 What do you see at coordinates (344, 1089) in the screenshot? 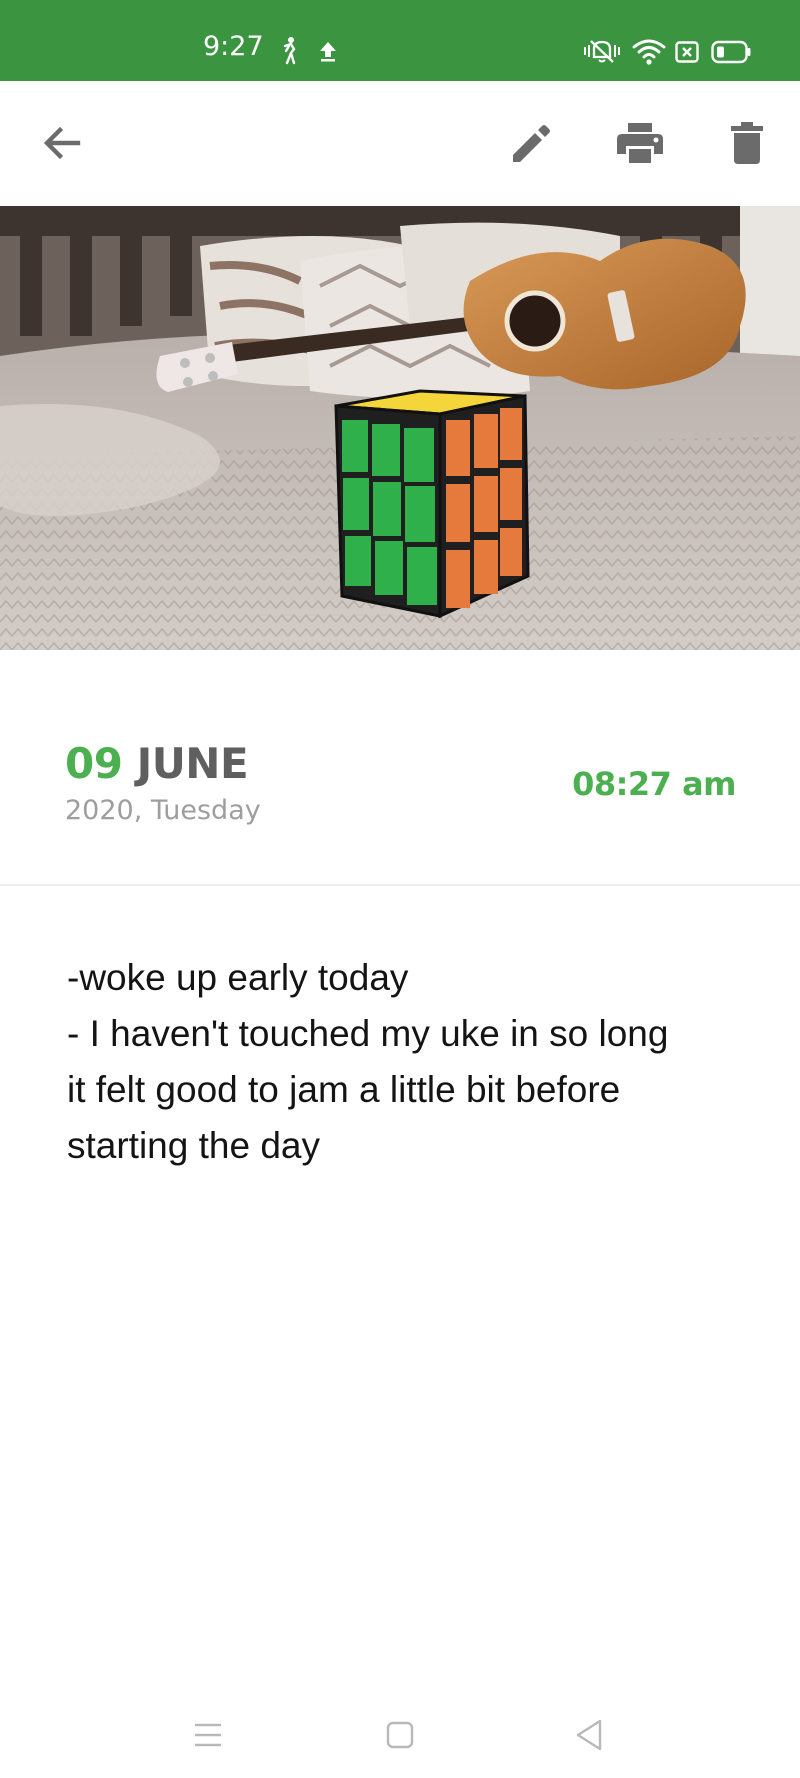
I see `entry-line: it felt good to jam a little bit before` at bounding box center [344, 1089].